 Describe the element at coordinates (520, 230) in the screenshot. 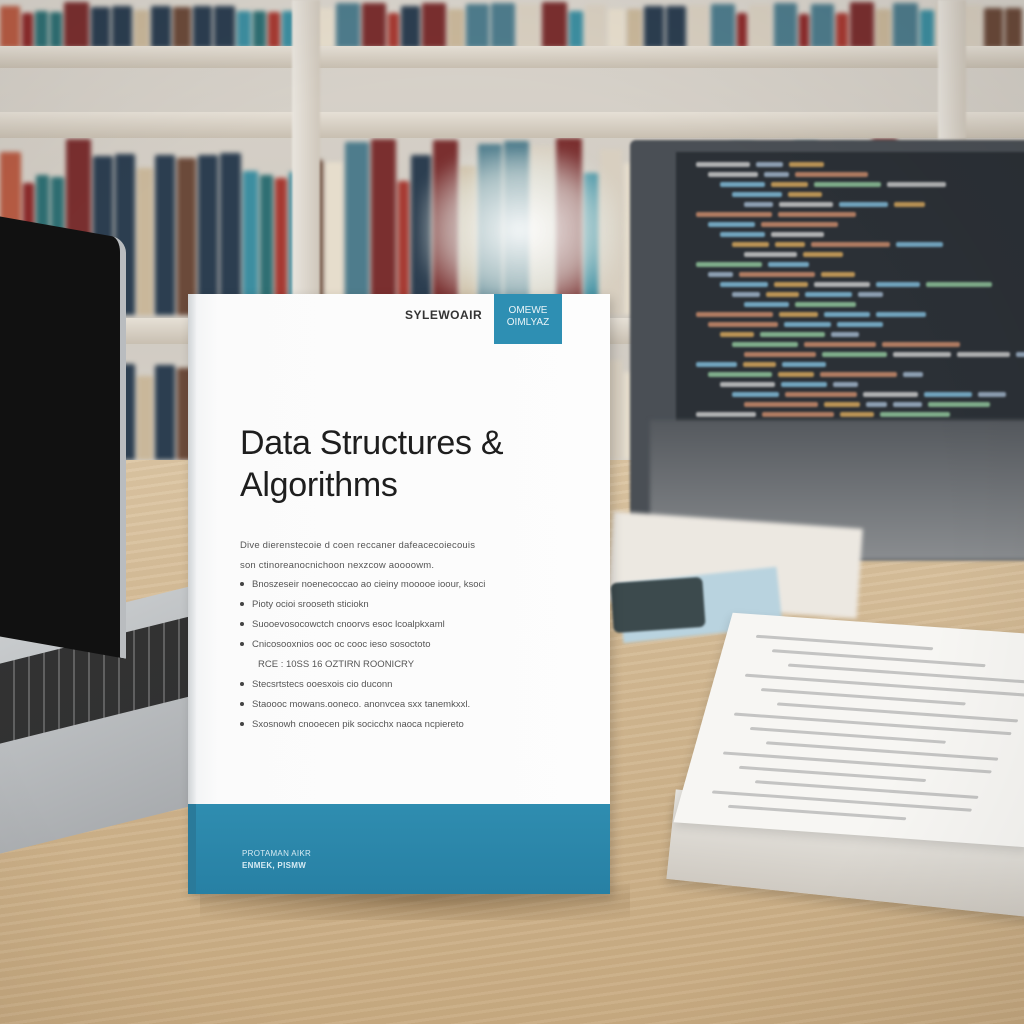

I see `window-light` at that location.